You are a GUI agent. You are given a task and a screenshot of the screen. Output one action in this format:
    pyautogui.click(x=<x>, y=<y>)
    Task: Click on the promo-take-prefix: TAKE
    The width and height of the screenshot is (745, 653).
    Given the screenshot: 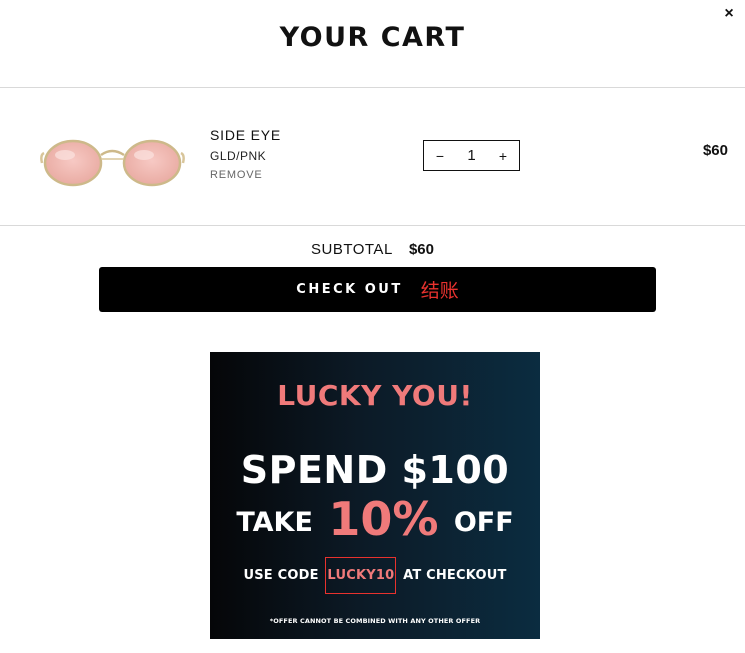 What is the action you would take?
    pyautogui.click(x=274, y=522)
    